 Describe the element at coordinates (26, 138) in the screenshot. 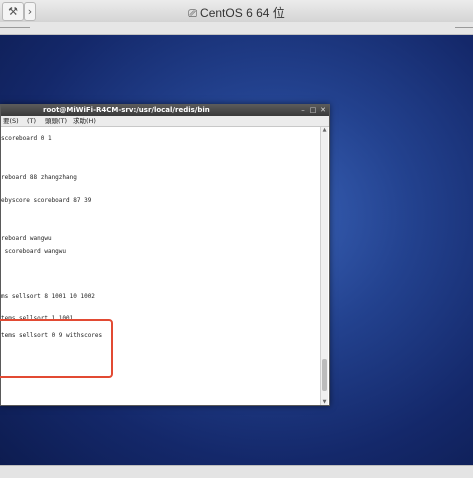

I see `terminal-line: scoreboard 0 1` at that location.